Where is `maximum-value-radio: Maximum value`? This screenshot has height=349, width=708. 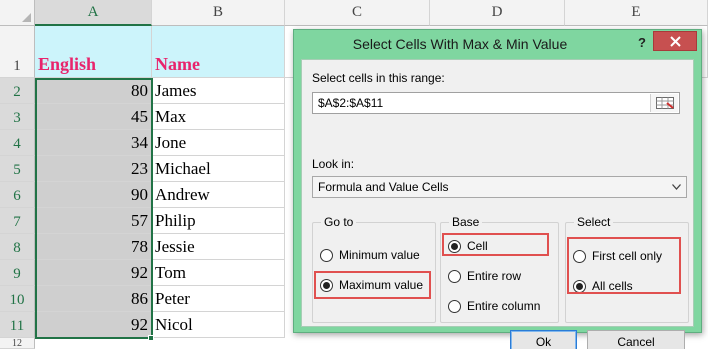 maximum-value-radio: Maximum value is located at coordinates (371, 285).